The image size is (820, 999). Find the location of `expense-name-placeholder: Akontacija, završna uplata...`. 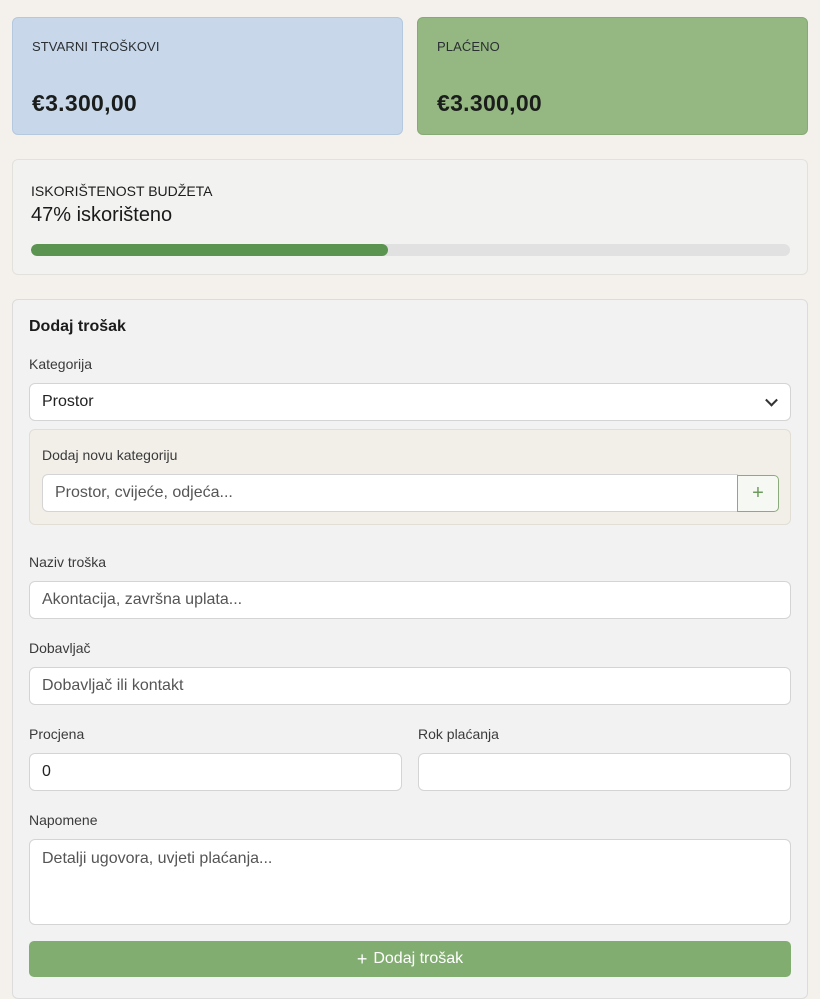

expense-name-placeholder: Akontacija, završna uplata... is located at coordinates (142, 599).